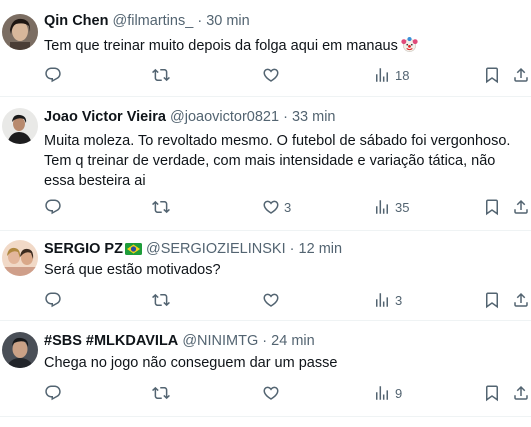  Describe the element at coordinates (402, 207) in the screenshot. I see `views-count: 35` at that location.